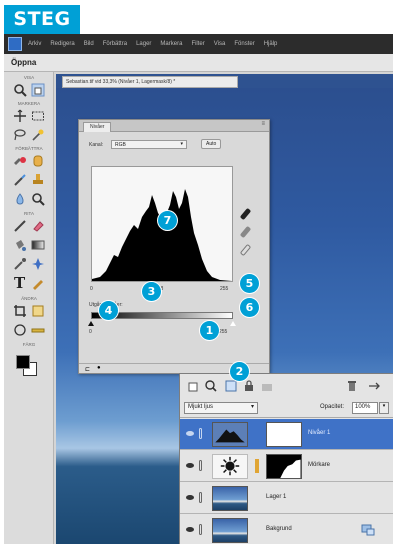  What do you see at coordinates (38, 116) in the screenshot?
I see `marquee-tool-icon` at bounding box center [38, 116].